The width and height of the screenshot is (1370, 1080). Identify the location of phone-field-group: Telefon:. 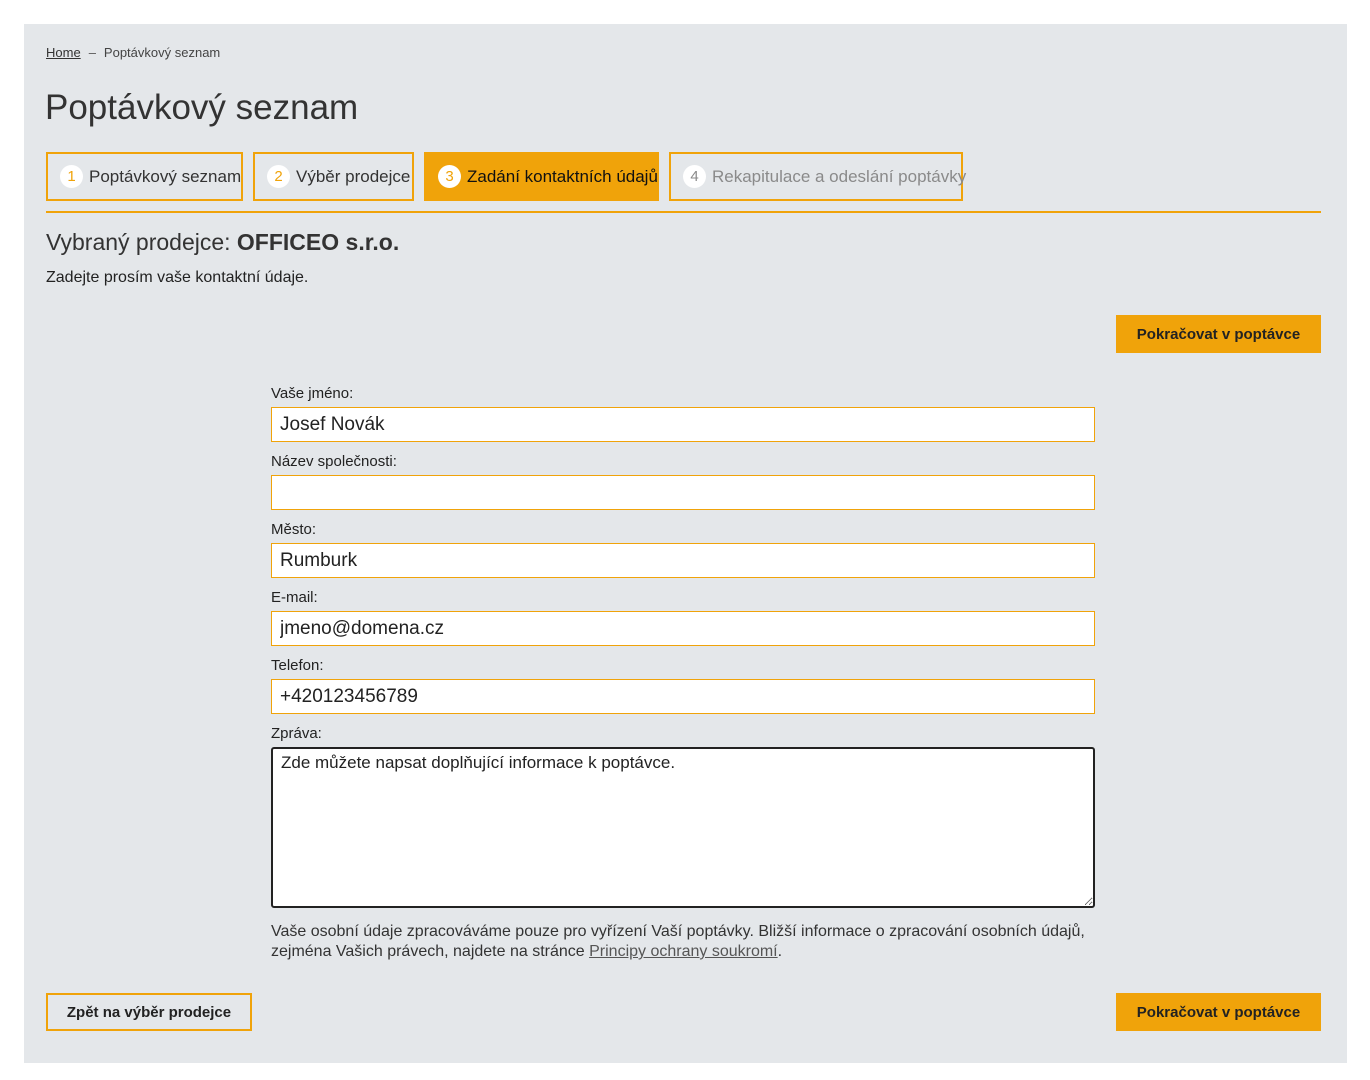
(683, 690).